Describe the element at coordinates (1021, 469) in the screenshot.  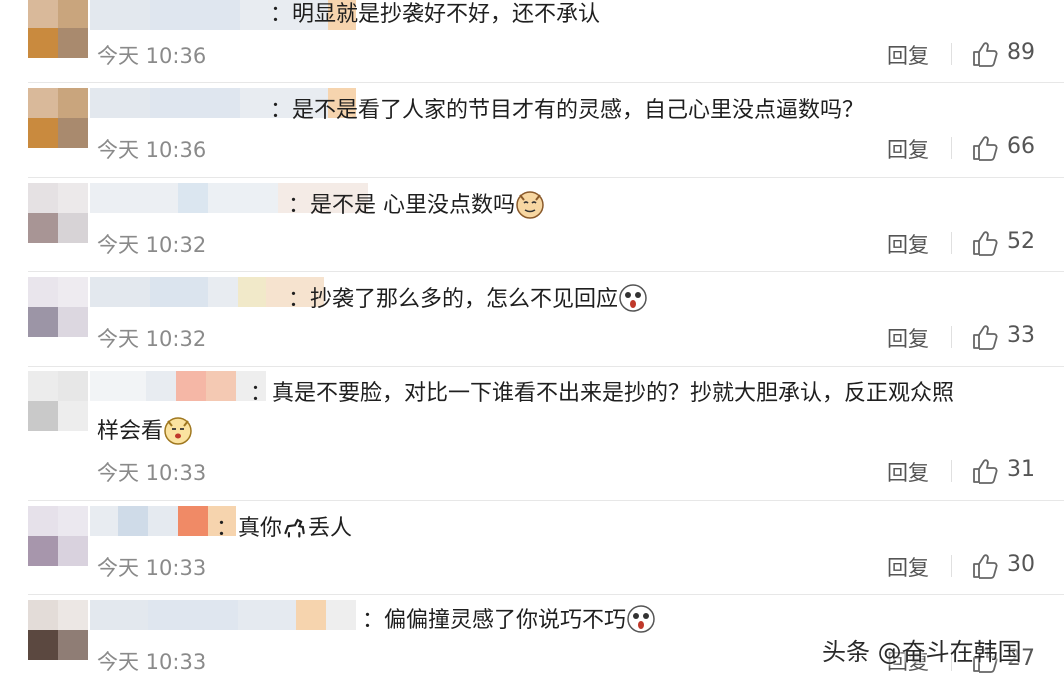
I see `like-count: 31` at that location.